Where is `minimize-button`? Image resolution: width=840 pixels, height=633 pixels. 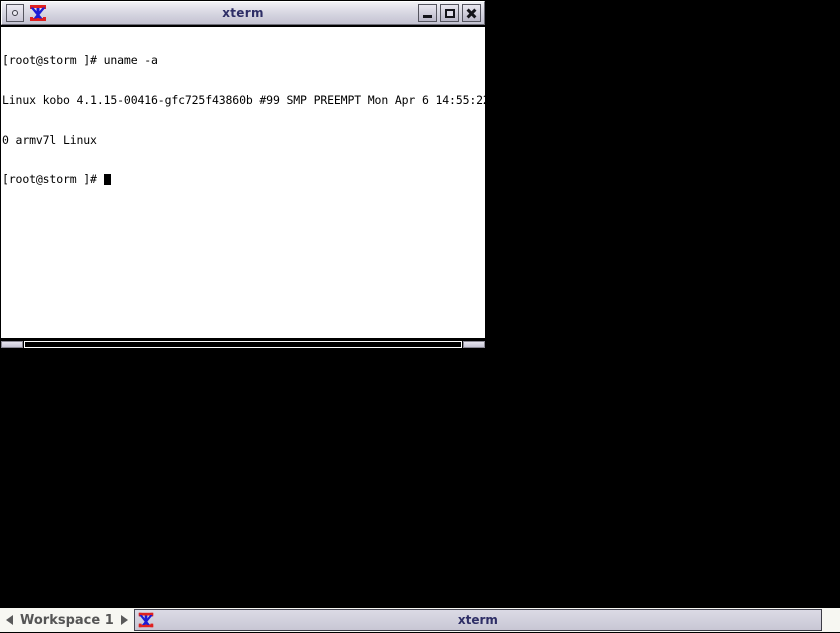 minimize-button is located at coordinates (427, 13).